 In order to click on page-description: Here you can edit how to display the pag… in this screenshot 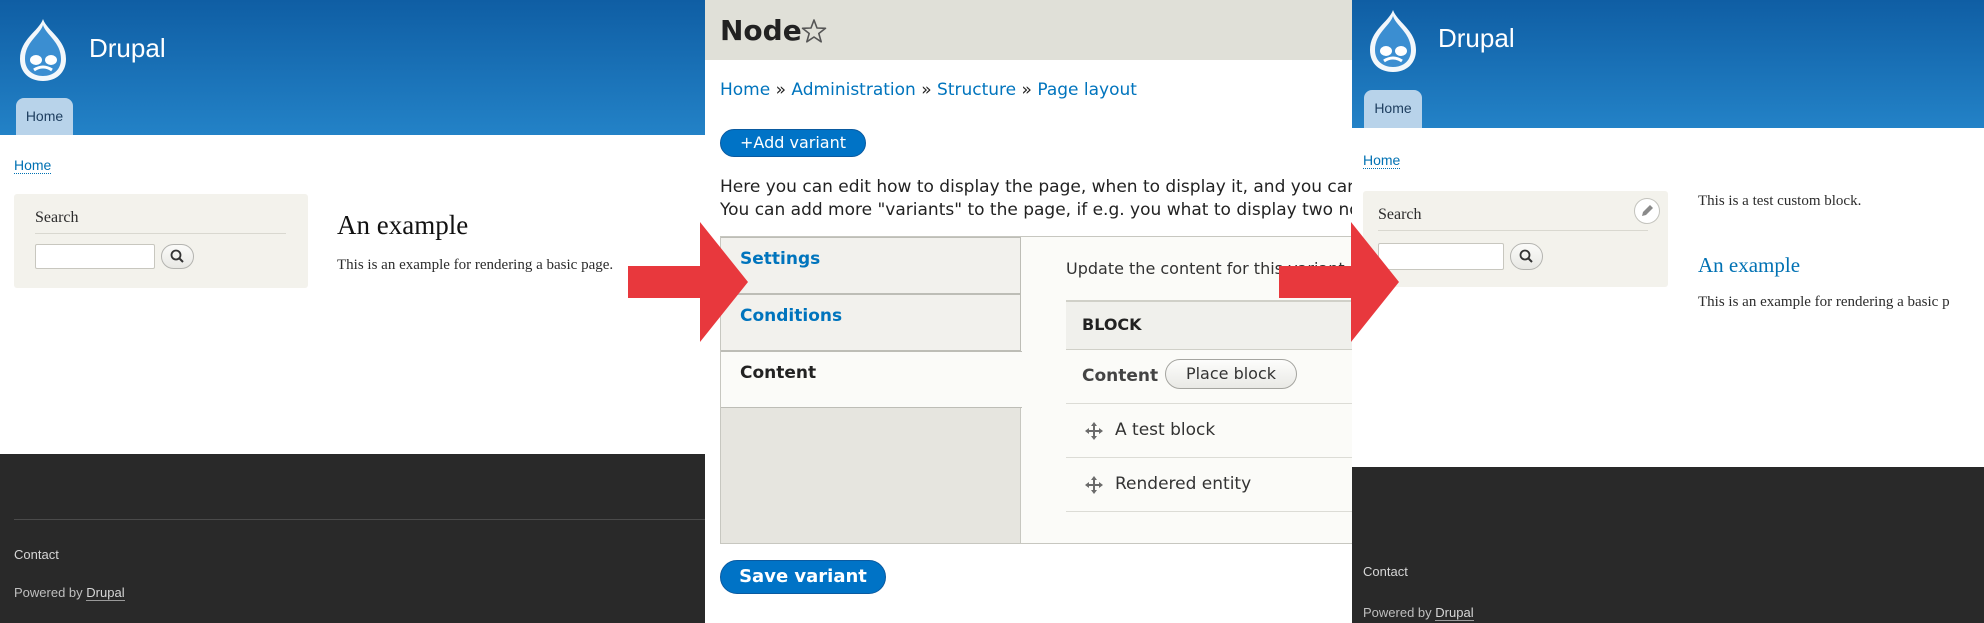, I will do `click(1036, 199)`.